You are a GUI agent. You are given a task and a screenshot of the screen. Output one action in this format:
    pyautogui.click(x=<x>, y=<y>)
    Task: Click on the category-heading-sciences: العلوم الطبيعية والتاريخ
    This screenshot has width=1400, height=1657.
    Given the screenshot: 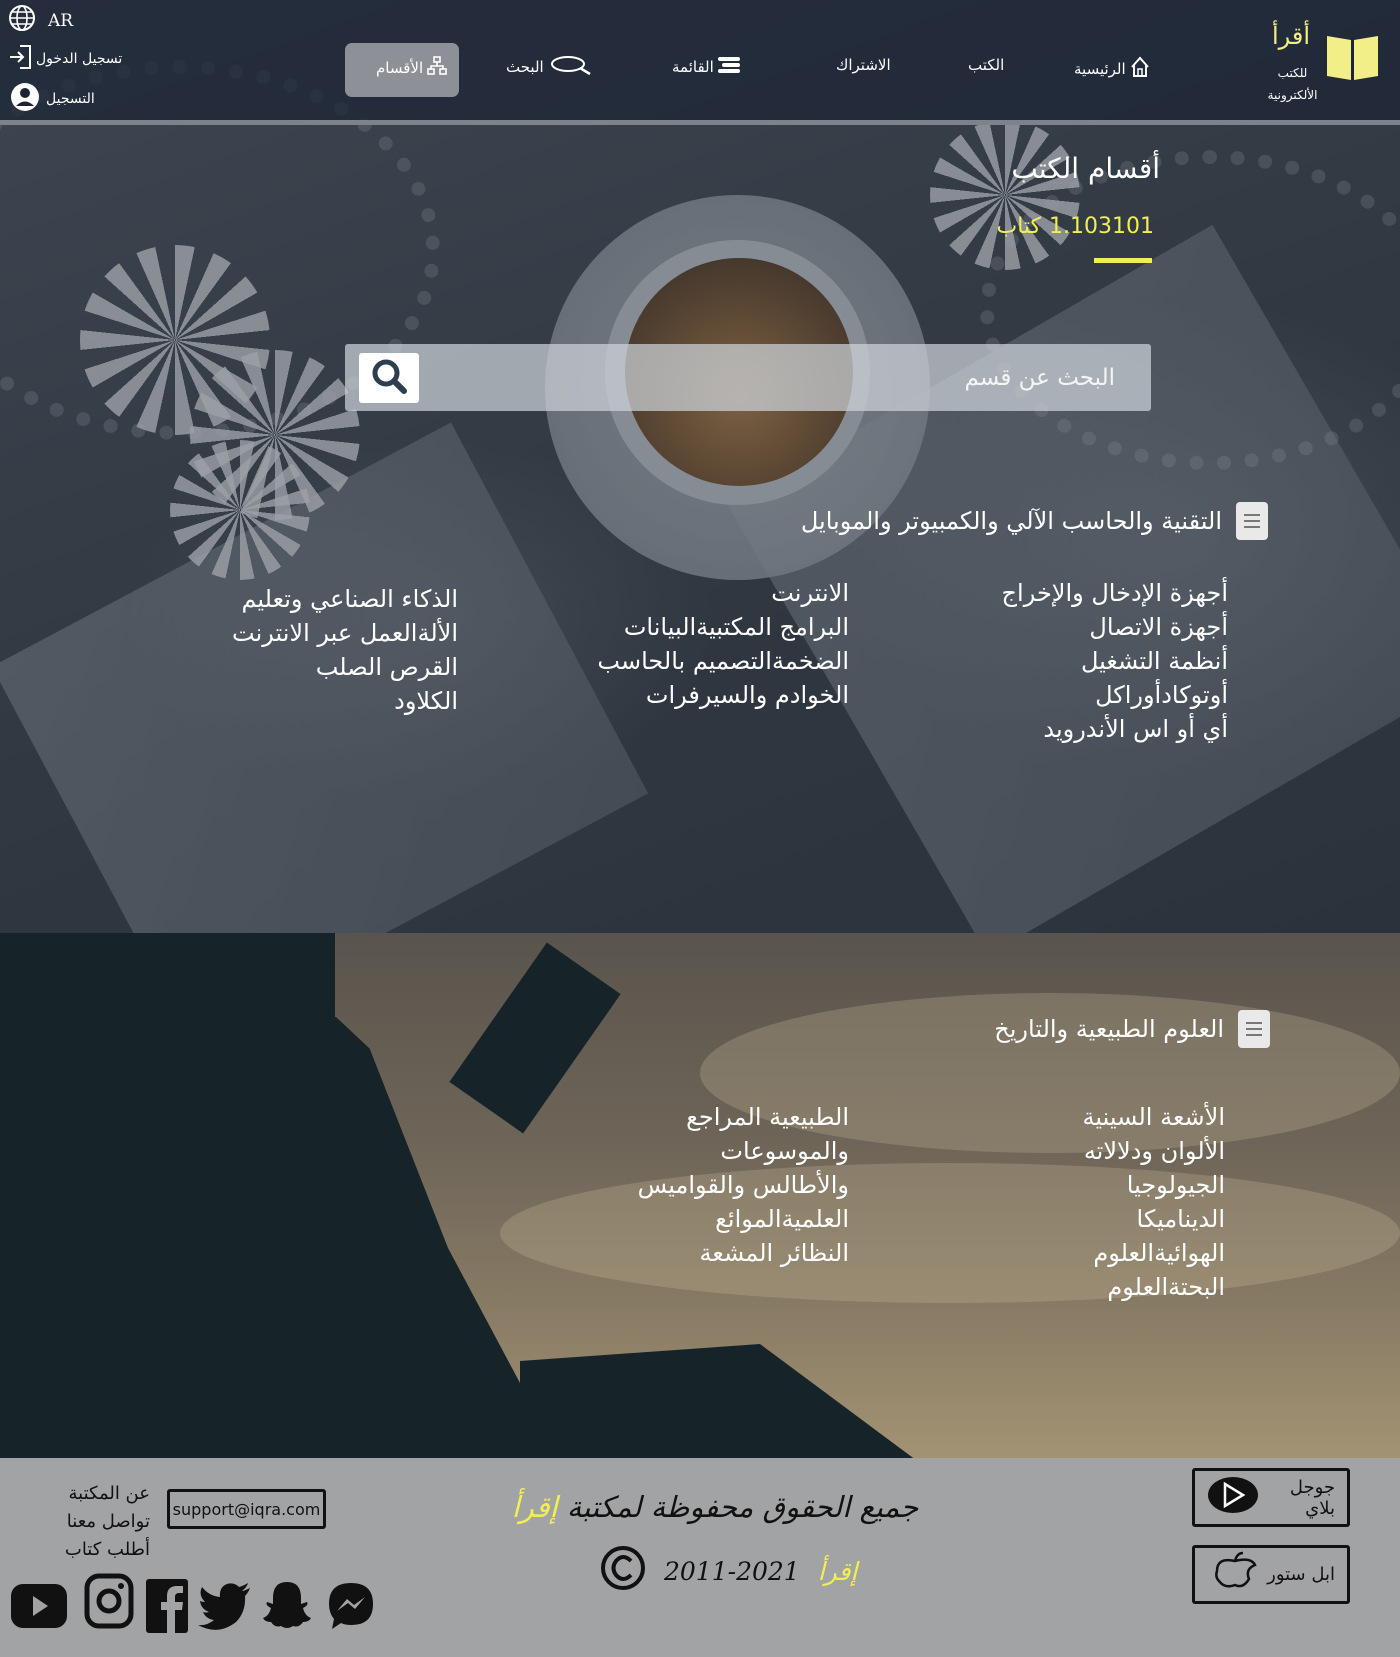 What is the action you would take?
    pyautogui.click(x=1132, y=1029)
    